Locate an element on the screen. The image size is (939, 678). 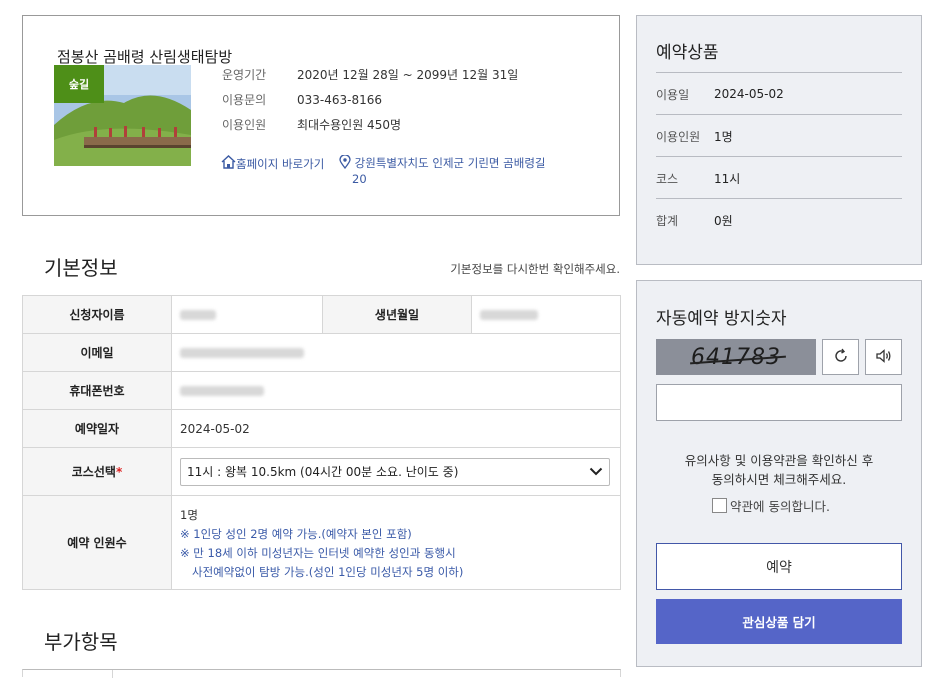
agree-instructions: 유의사항 및 이용약관을 확인하신 후 동의하시면 체크해주세요. is located at coordinates (779, 470).